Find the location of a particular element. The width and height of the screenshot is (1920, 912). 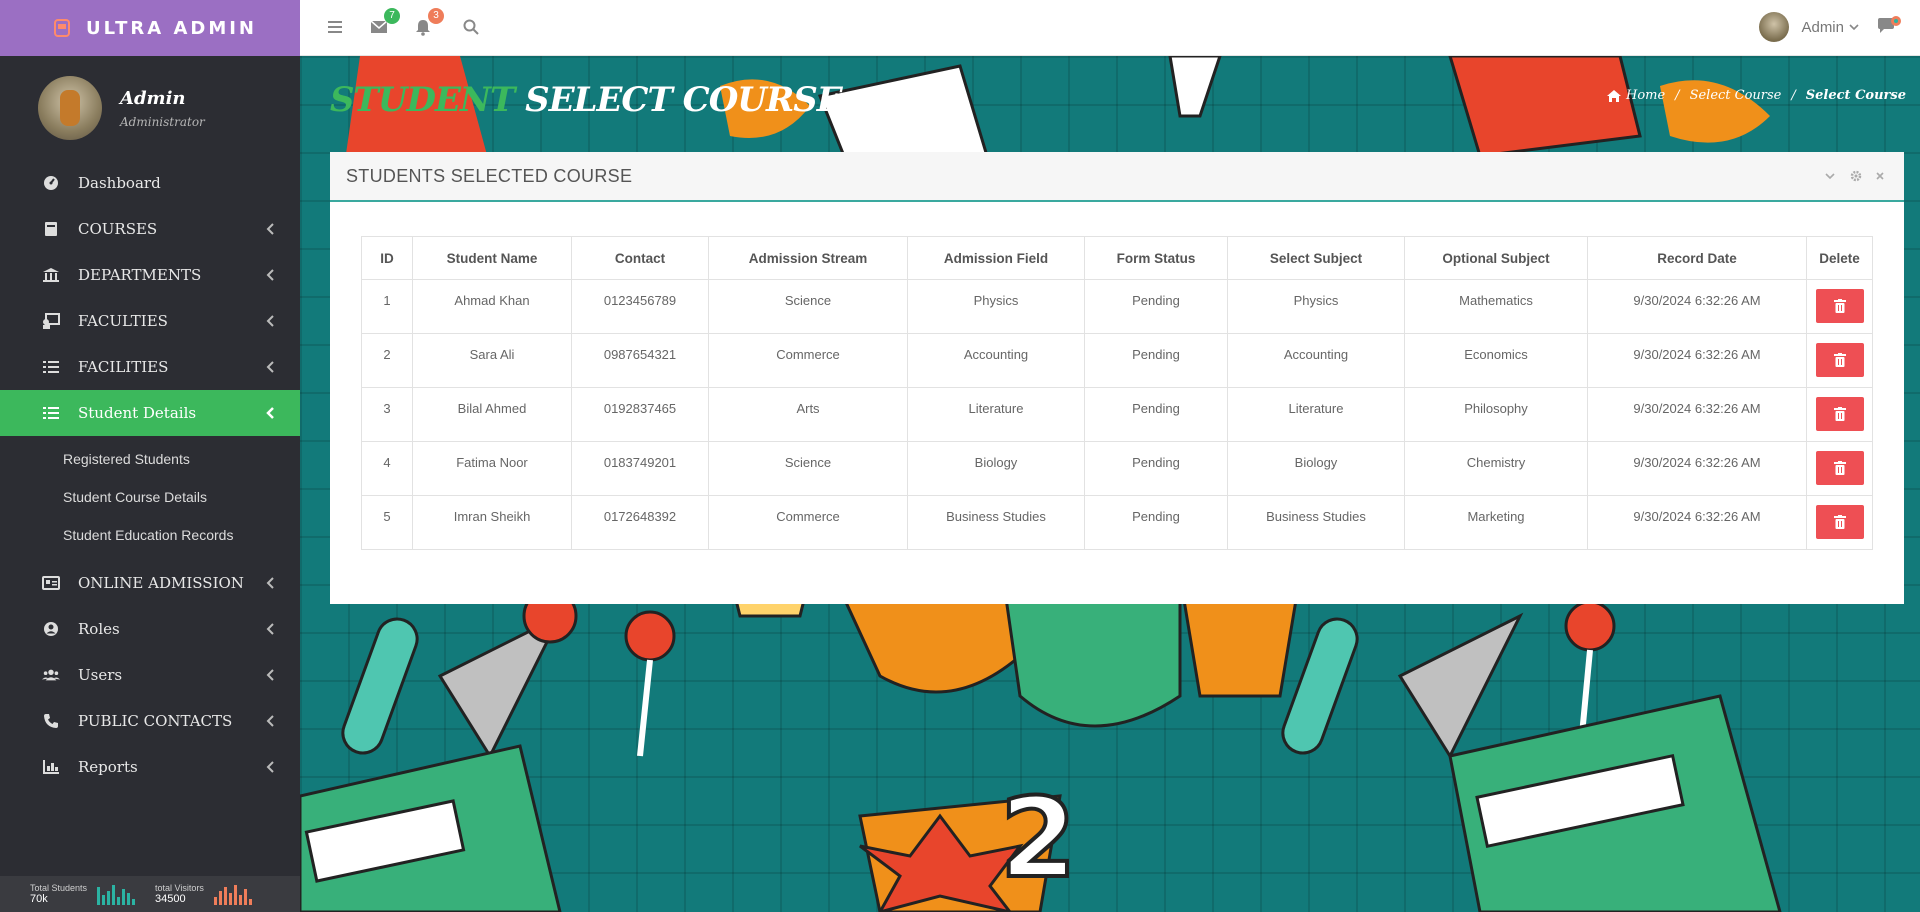

column-header: ID is located at coordinates (387, 258).